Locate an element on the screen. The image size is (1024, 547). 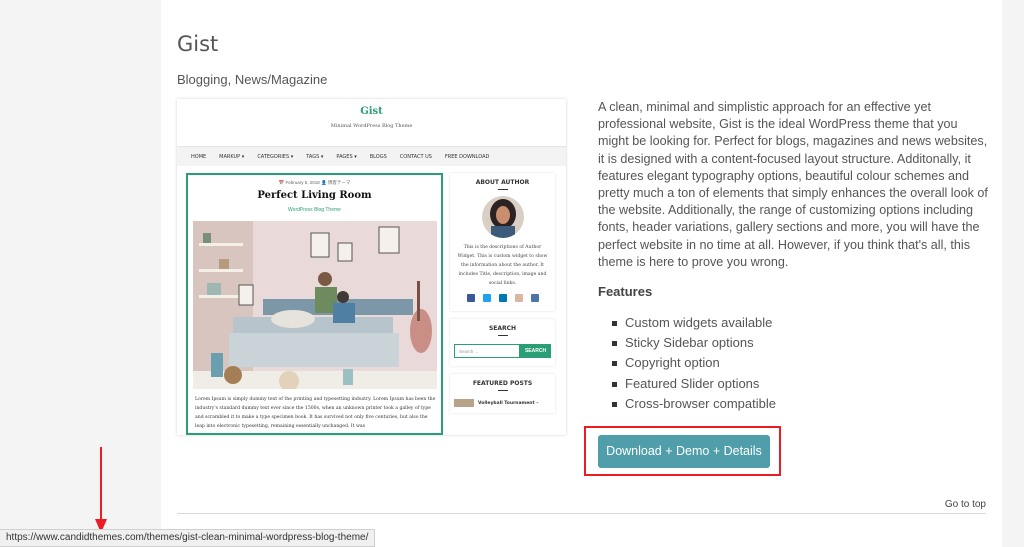
preview-search-button: SEARCH is located at coordinates (535, 351).